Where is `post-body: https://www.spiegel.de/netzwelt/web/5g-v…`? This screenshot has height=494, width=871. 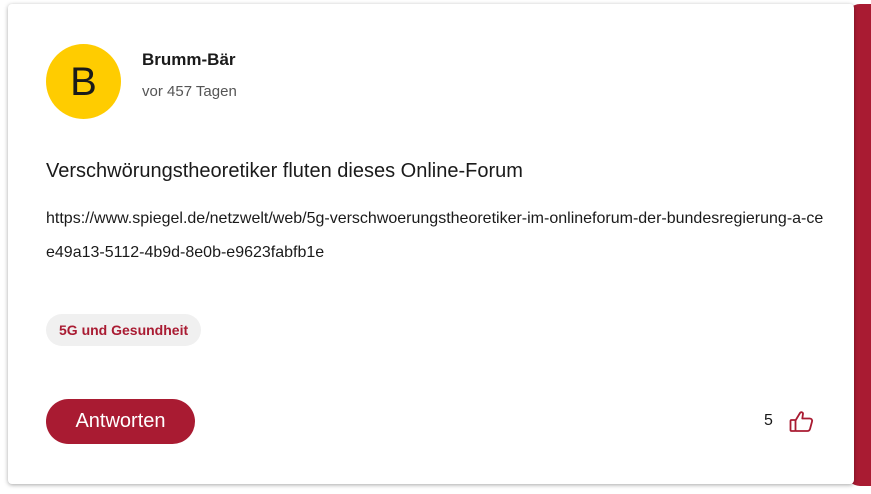 post-body: https://www.spiegel.de/netzwelt/web/5g-v… is located at coordinates (436, 236).